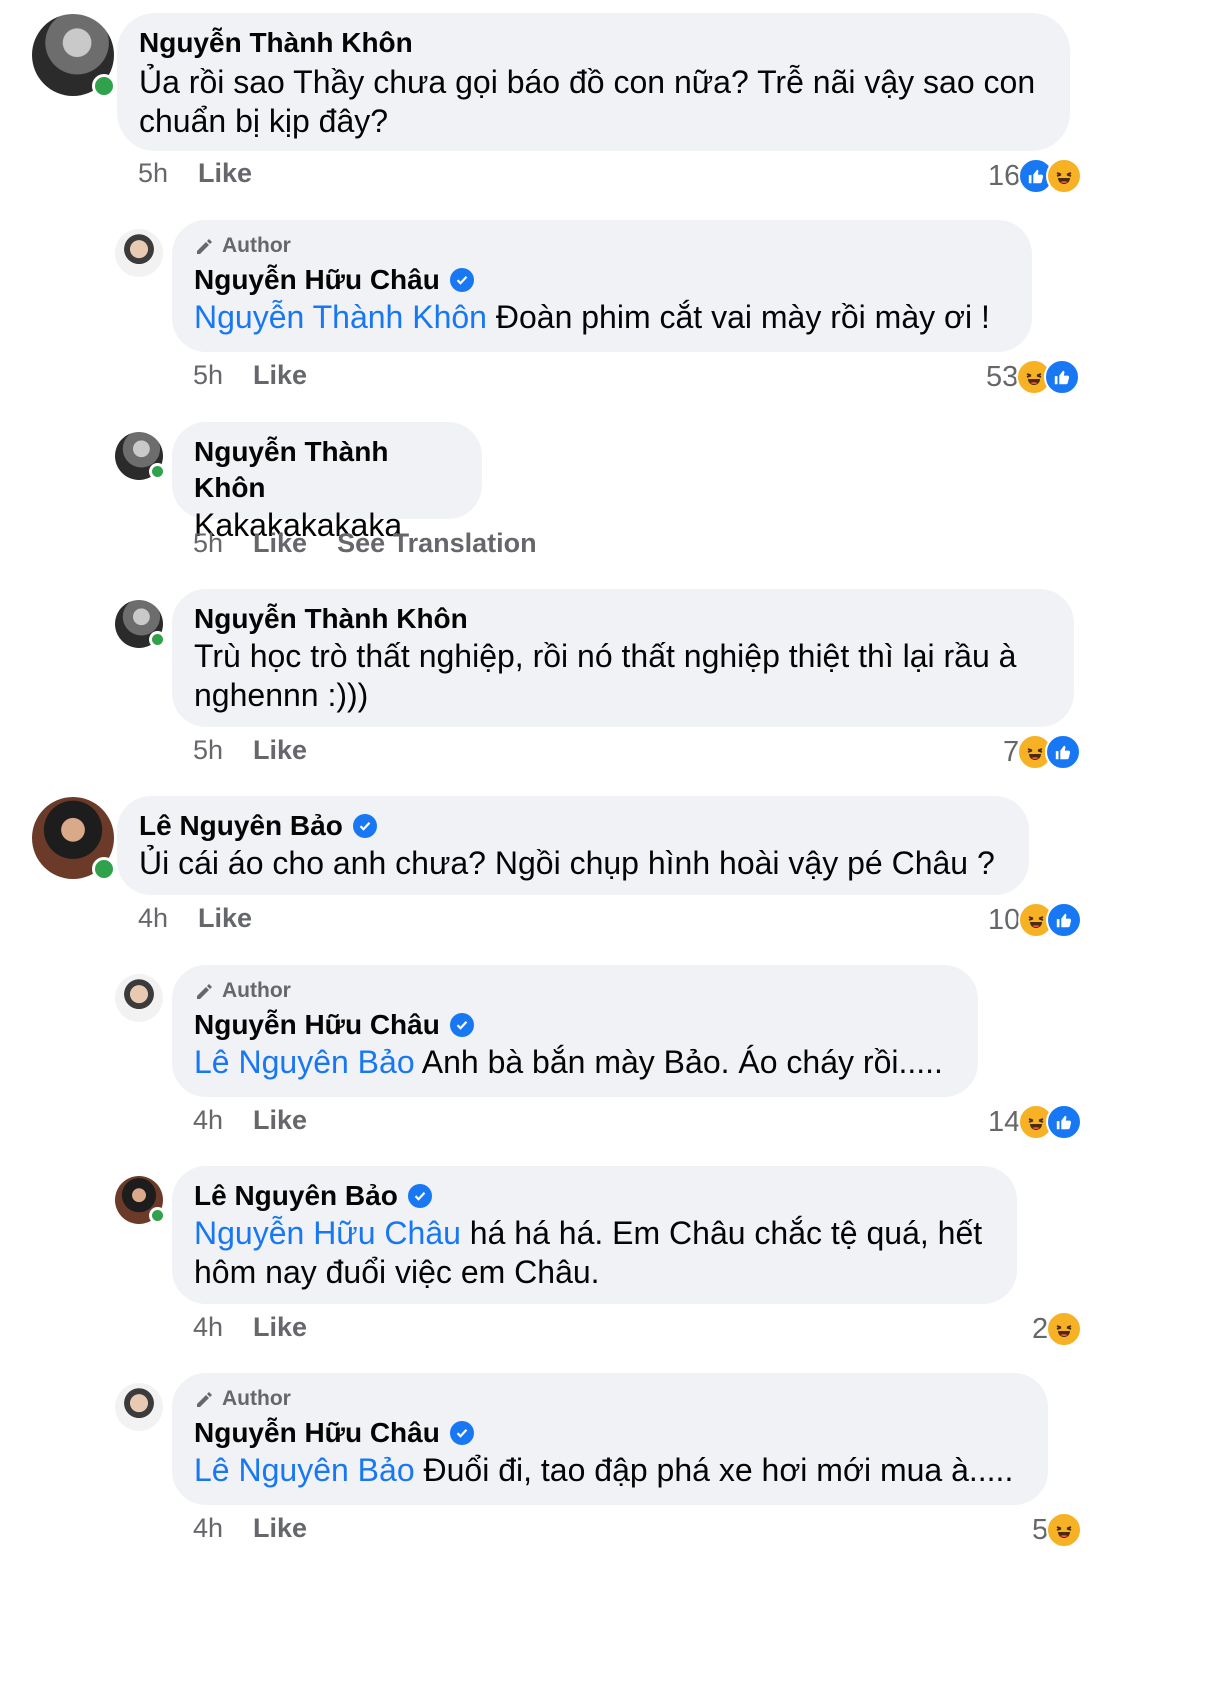 Image resolution: width=1208 pixels, height=1697 pixels. What do you see at coordinates (1033, 377) in the screenshot?
I see `reaction-summary: 53` at bounding box center [1033, 377].